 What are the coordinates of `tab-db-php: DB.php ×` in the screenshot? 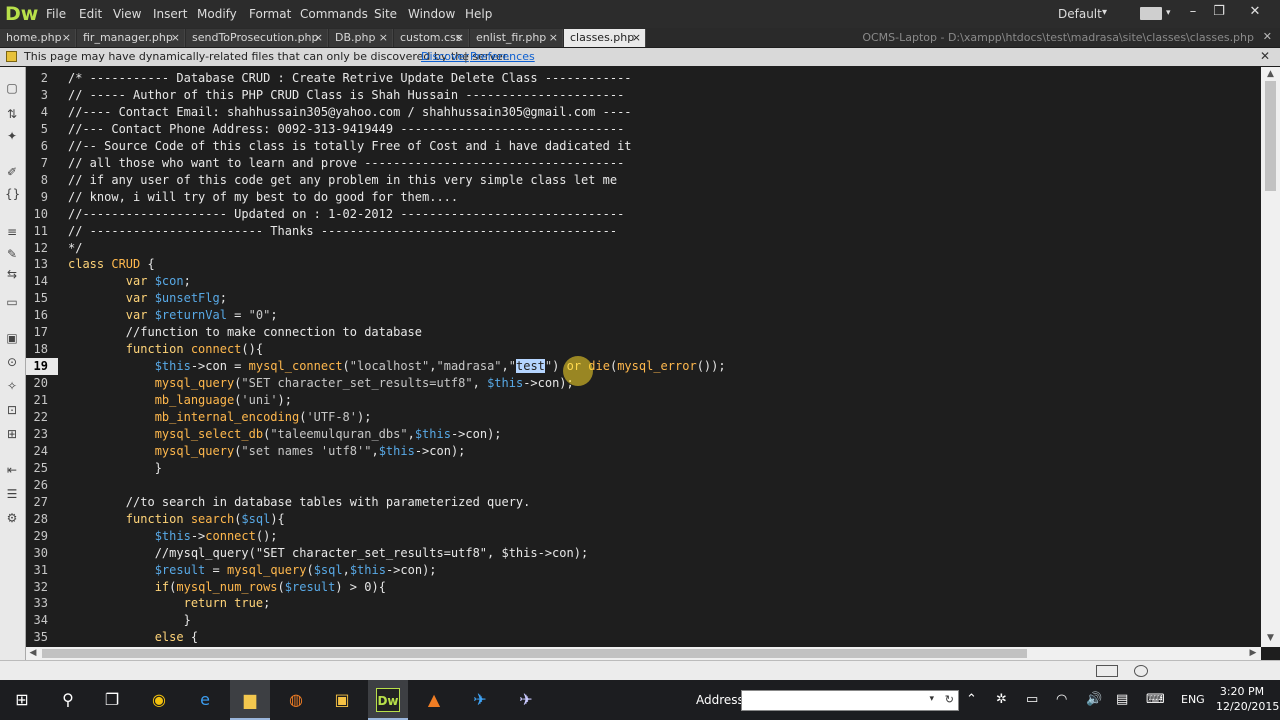 It's located at (361, 38).